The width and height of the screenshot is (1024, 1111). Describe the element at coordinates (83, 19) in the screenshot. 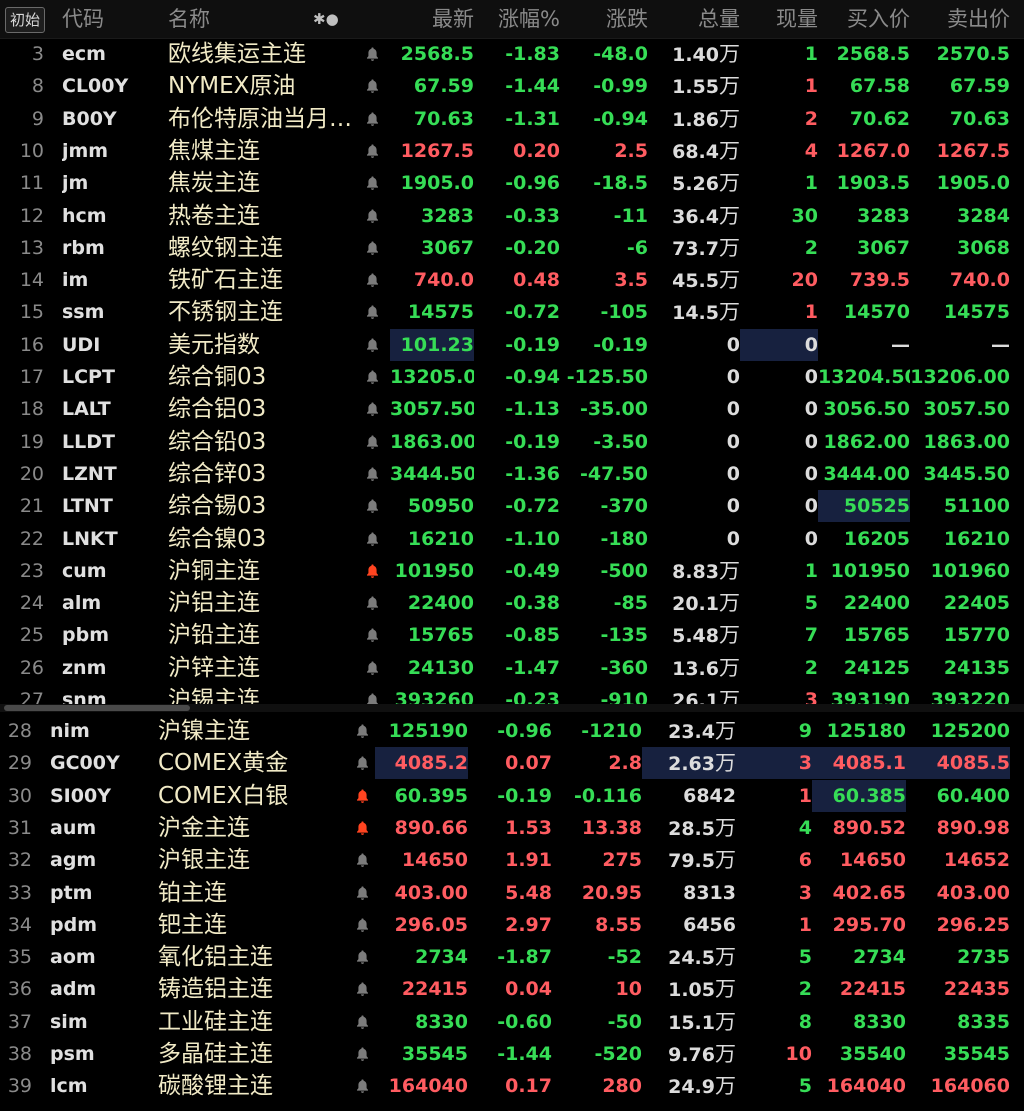

I see `col-header-code: 代码` at that location.